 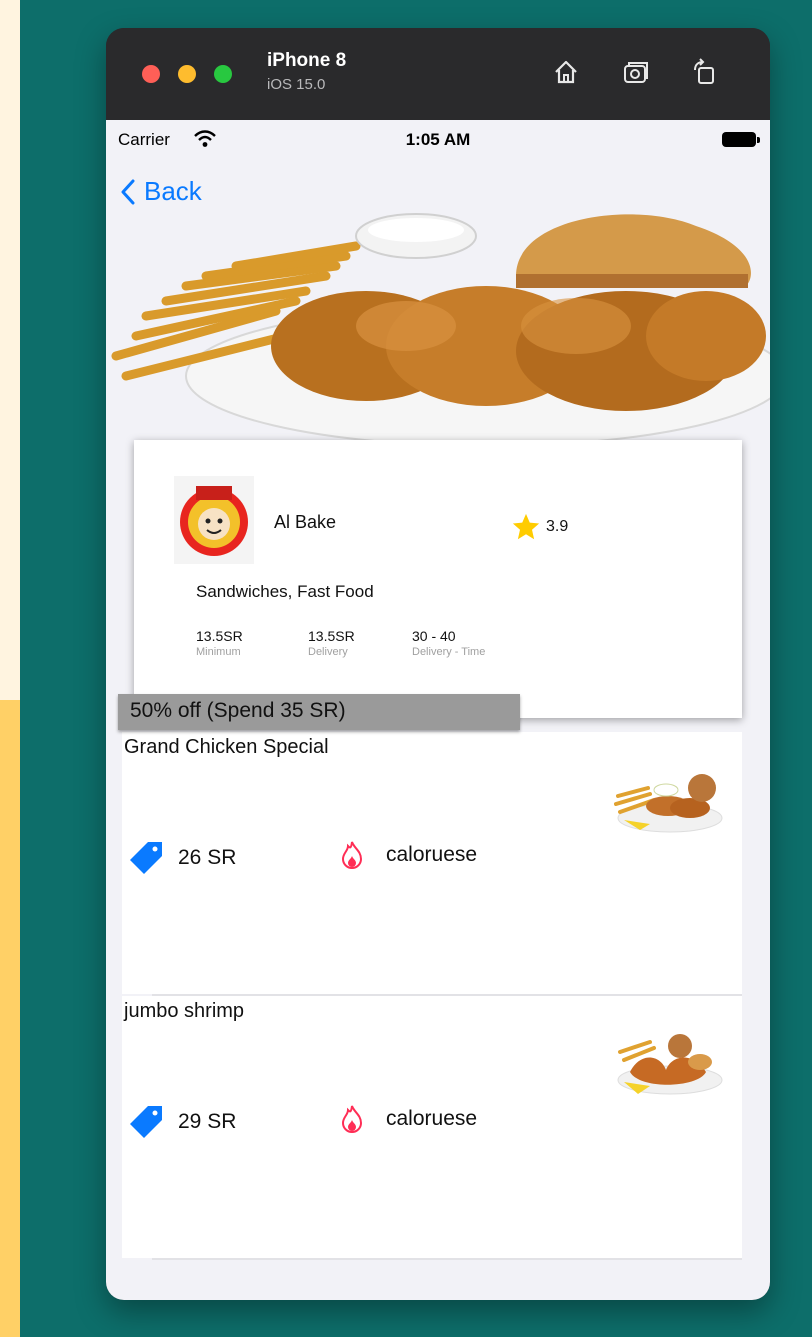 I want to click on restaurant-logo, so click(x=214, y=520).